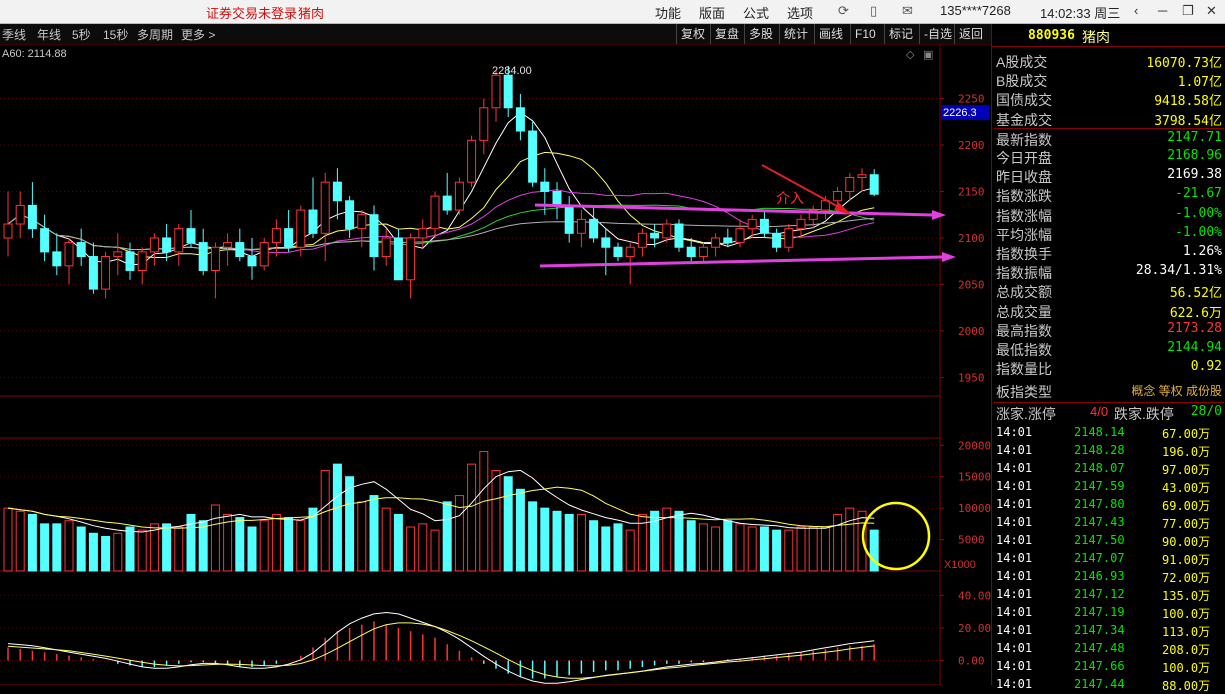 The height and width of the screenshot is (694, 1225). Describe the element at coordinates (1099, 432) in the screenshot. I see `tick-price: 2148.14` at that location.